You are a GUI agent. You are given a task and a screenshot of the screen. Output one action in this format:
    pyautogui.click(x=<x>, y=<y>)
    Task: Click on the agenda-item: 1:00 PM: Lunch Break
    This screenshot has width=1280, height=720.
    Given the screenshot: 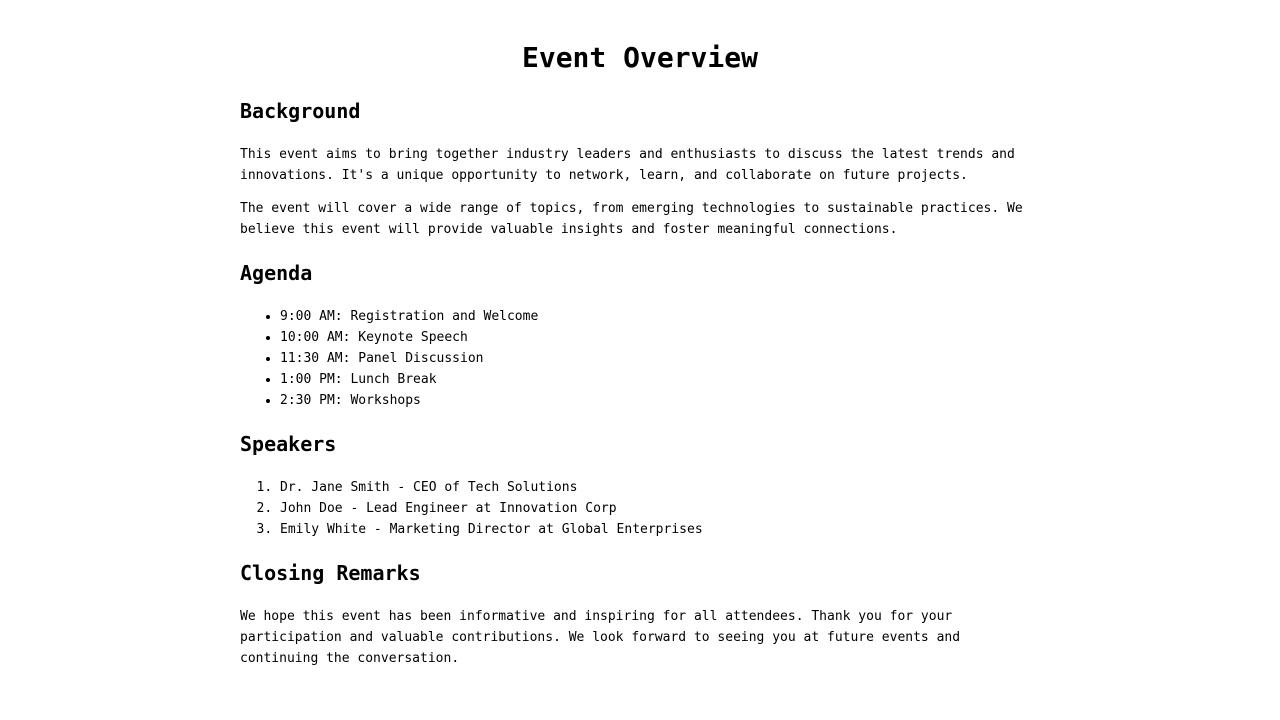 What is the action you would take?
    pyautogui.click(x=660, y=379)
    